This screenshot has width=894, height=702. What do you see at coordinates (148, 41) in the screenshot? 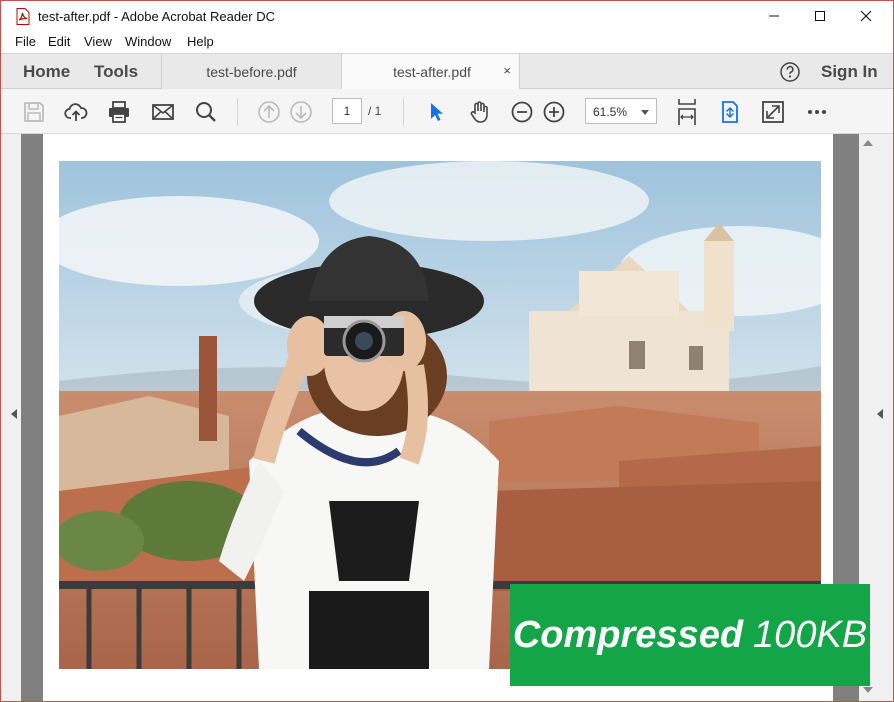
I see `menu-window: Window` at bounding box center [148, 41].